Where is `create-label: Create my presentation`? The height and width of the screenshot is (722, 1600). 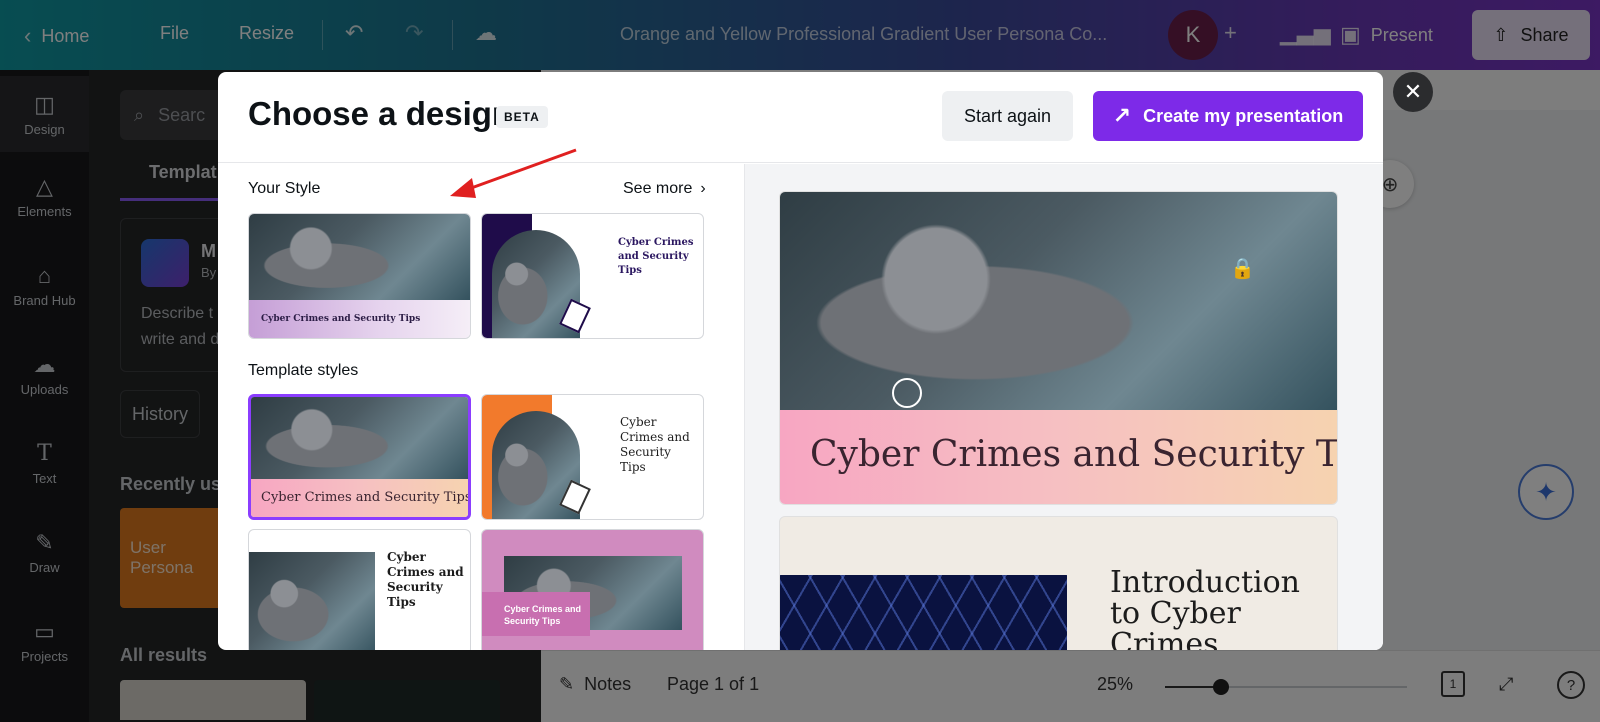 create-label: Create my presentation is located at coordinates (1243, 115).